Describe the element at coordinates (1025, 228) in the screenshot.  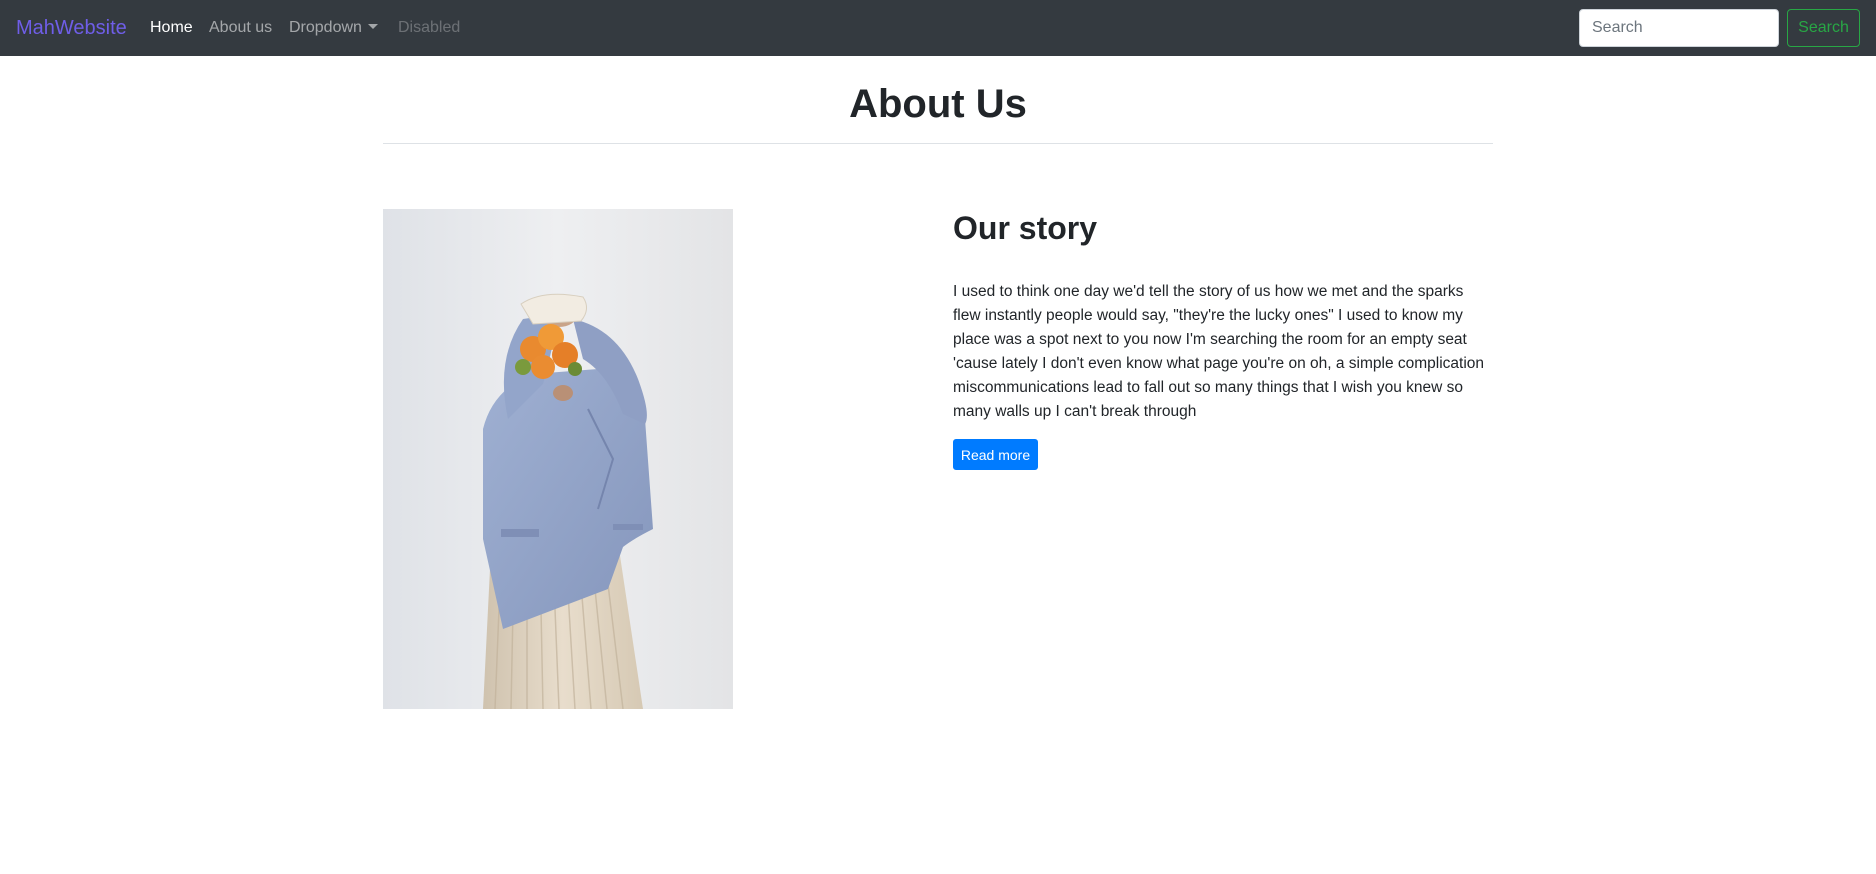
I see `story-heading: Our story` at that location.